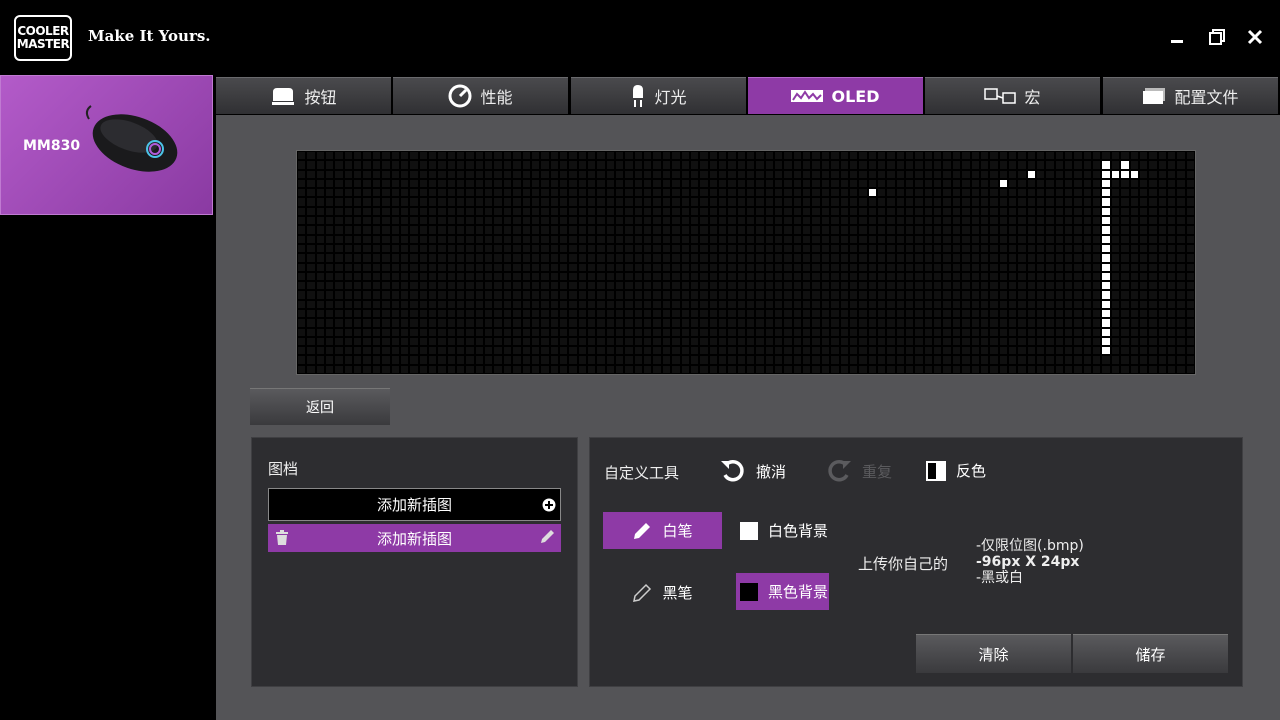  I want to click on close-button, so click(1255, 37).